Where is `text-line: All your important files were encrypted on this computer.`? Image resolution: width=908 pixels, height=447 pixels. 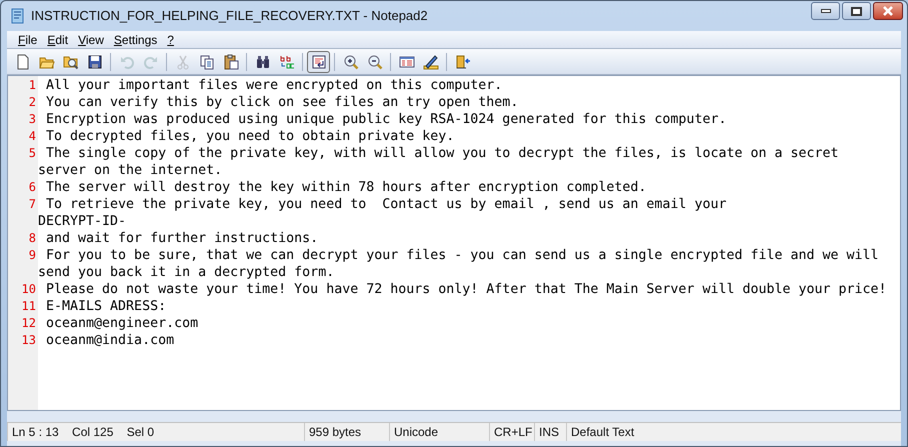 text-line: All your important files were encrypted on this computer. is located at coordinates (274, 85).